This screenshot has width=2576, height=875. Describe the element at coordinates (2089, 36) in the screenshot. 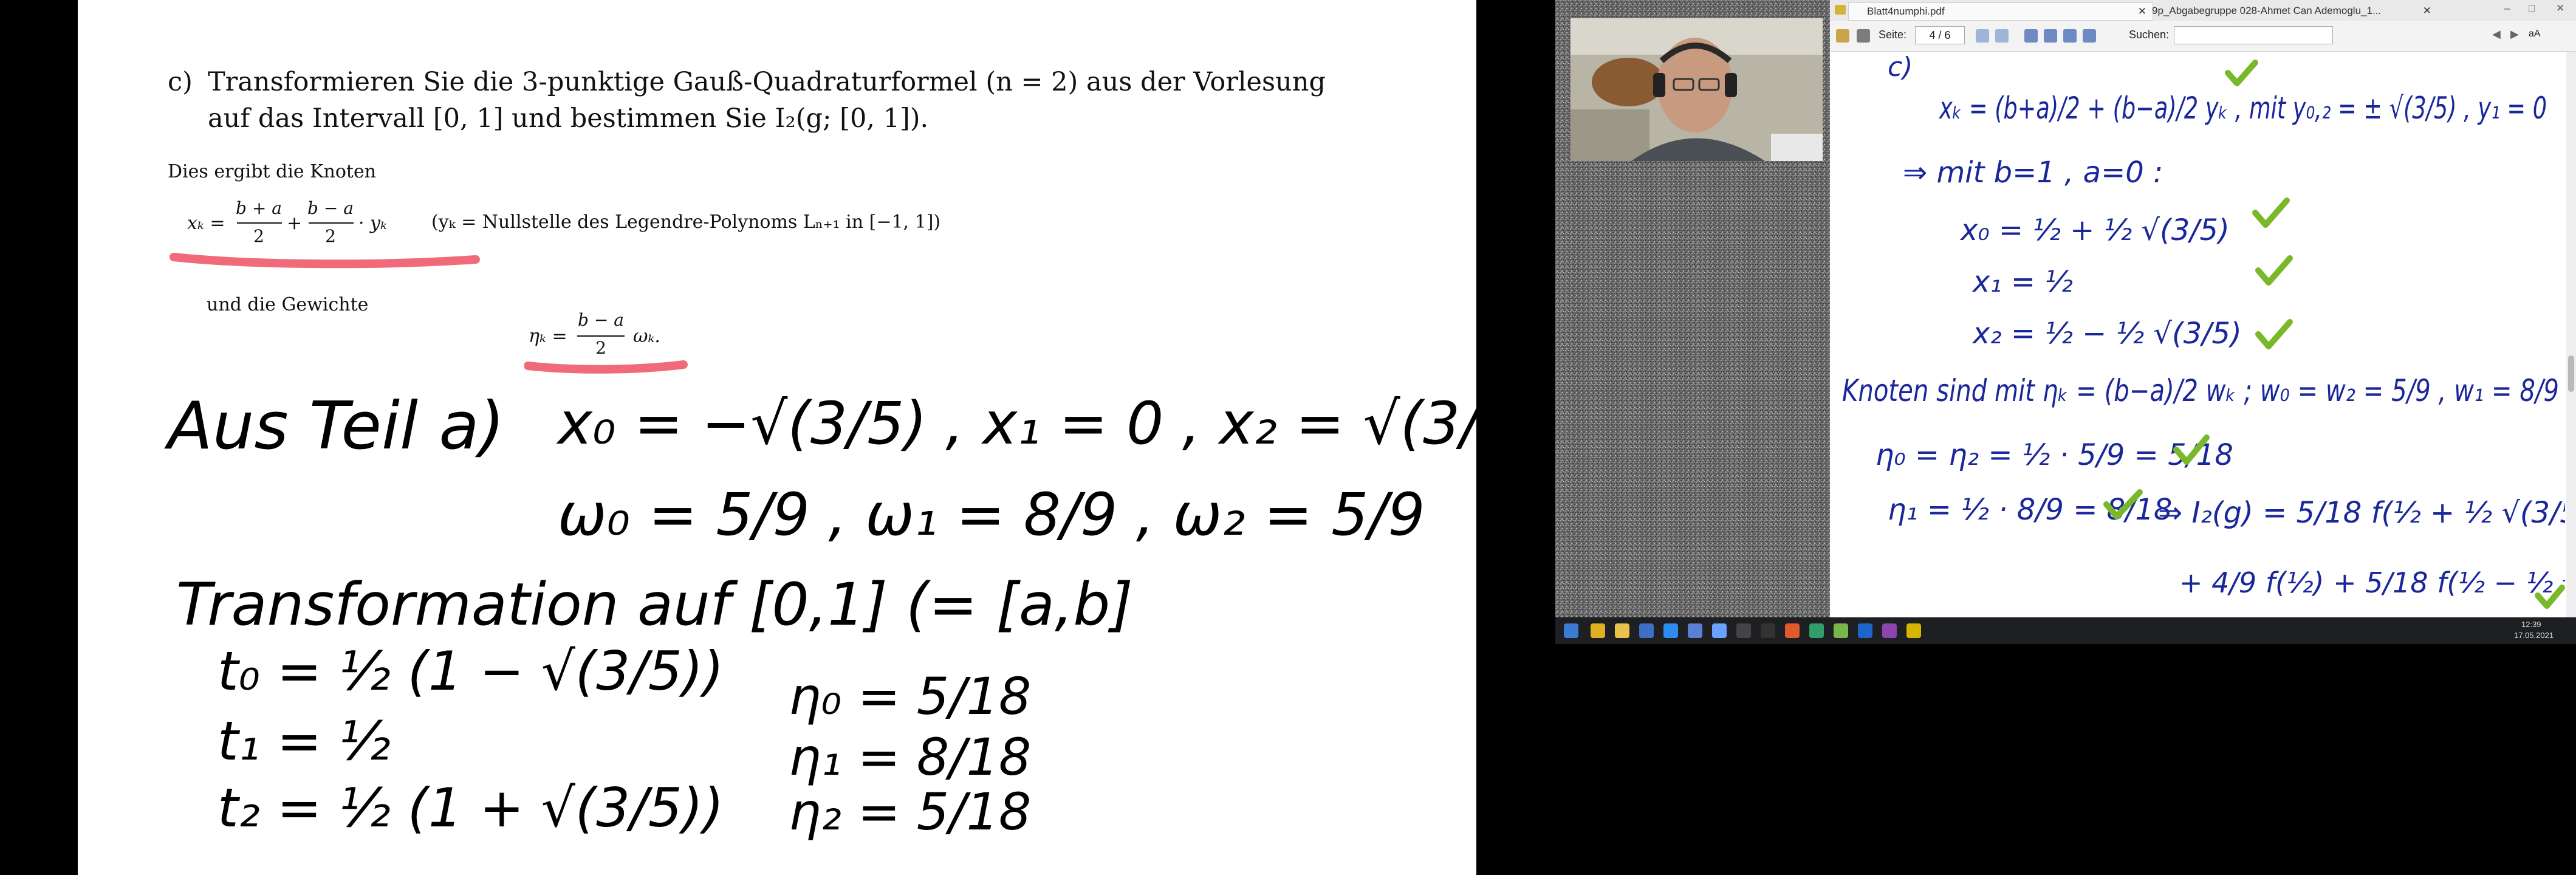

I see `zoom-in-icon` at that location.